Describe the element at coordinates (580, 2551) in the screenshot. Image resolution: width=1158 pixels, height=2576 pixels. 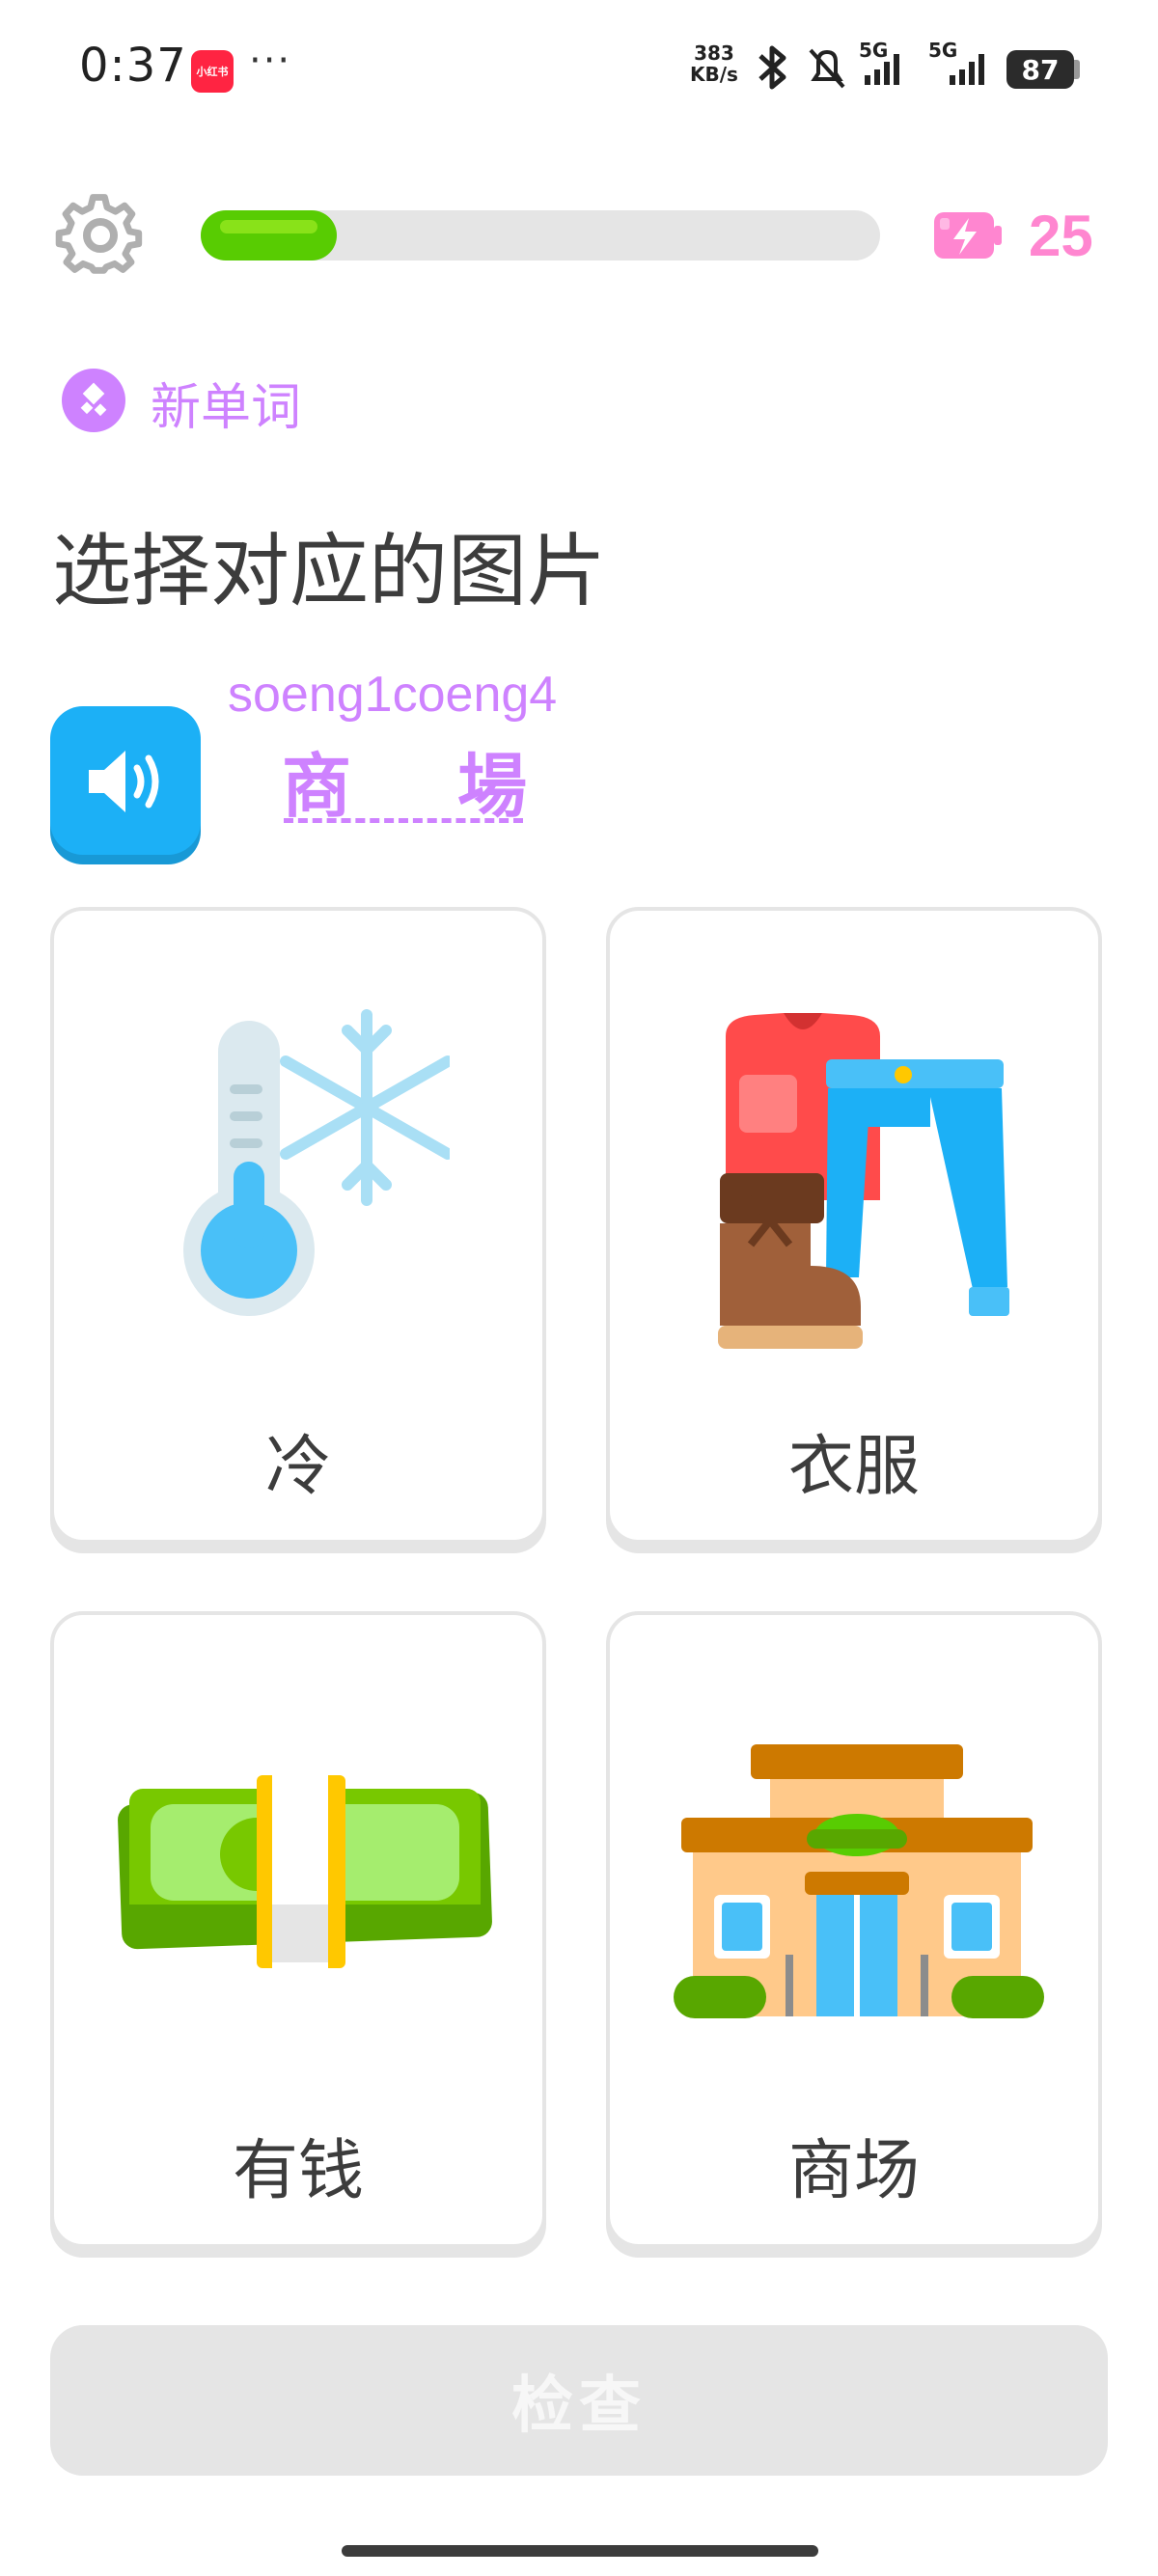
I see `home-indicator` at that location.